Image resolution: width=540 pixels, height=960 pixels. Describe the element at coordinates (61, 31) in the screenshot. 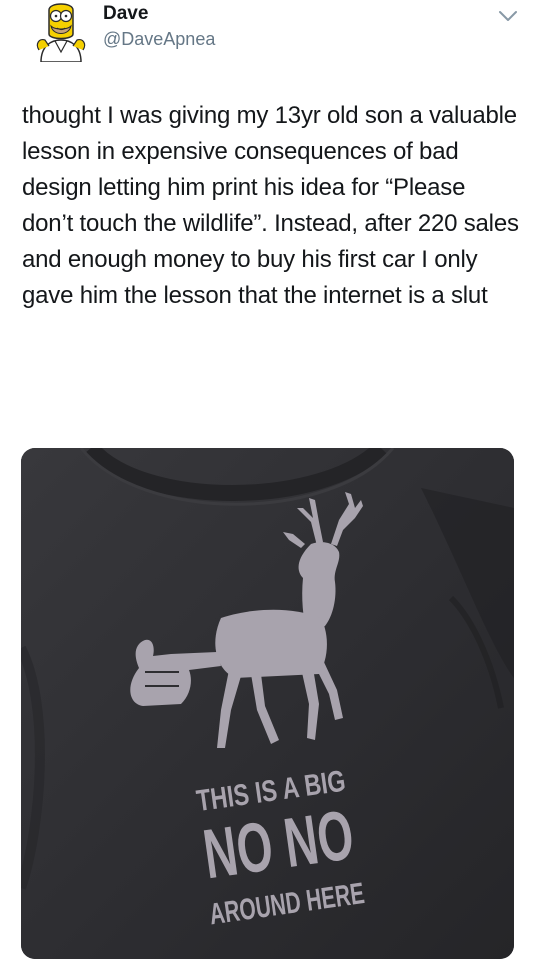

I see `cartoon-avatar-icon` at that location.